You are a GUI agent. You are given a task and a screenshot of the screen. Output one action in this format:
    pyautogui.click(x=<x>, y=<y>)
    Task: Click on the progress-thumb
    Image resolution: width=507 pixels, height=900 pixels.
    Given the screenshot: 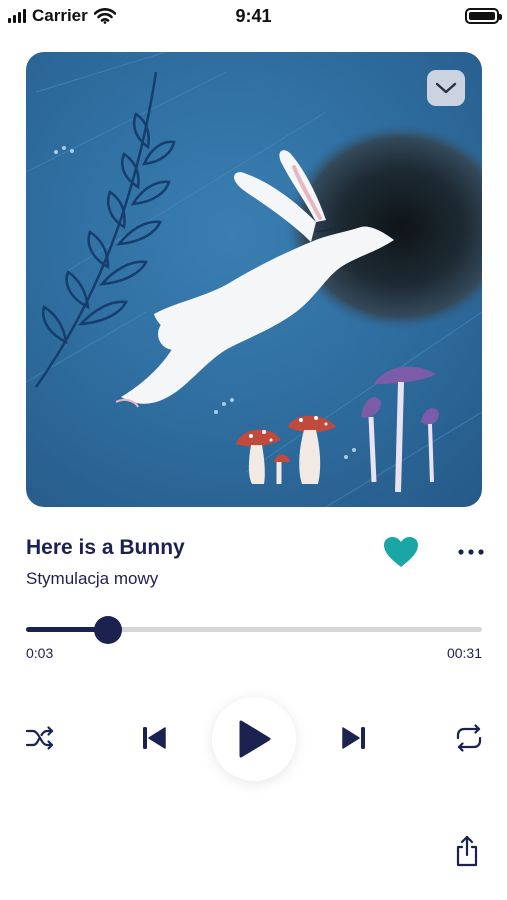 What is the action you would take?
    pyautogui.click(x=108, y=630)
    